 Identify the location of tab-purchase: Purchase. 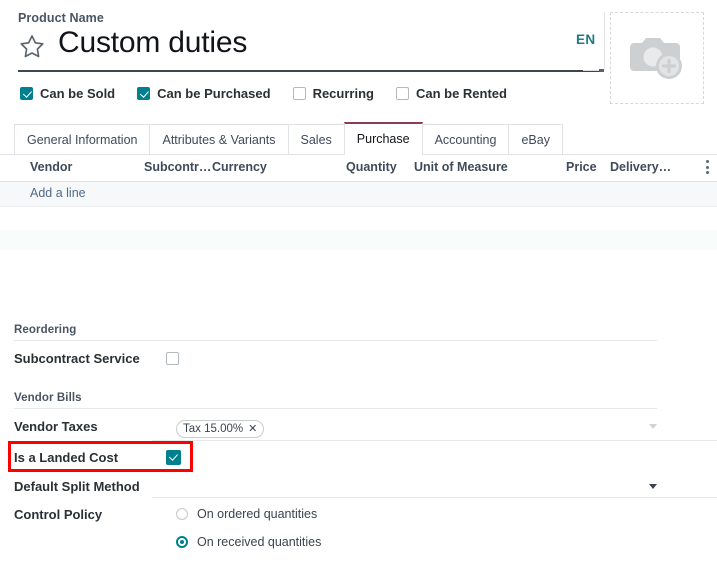
(383, 138).